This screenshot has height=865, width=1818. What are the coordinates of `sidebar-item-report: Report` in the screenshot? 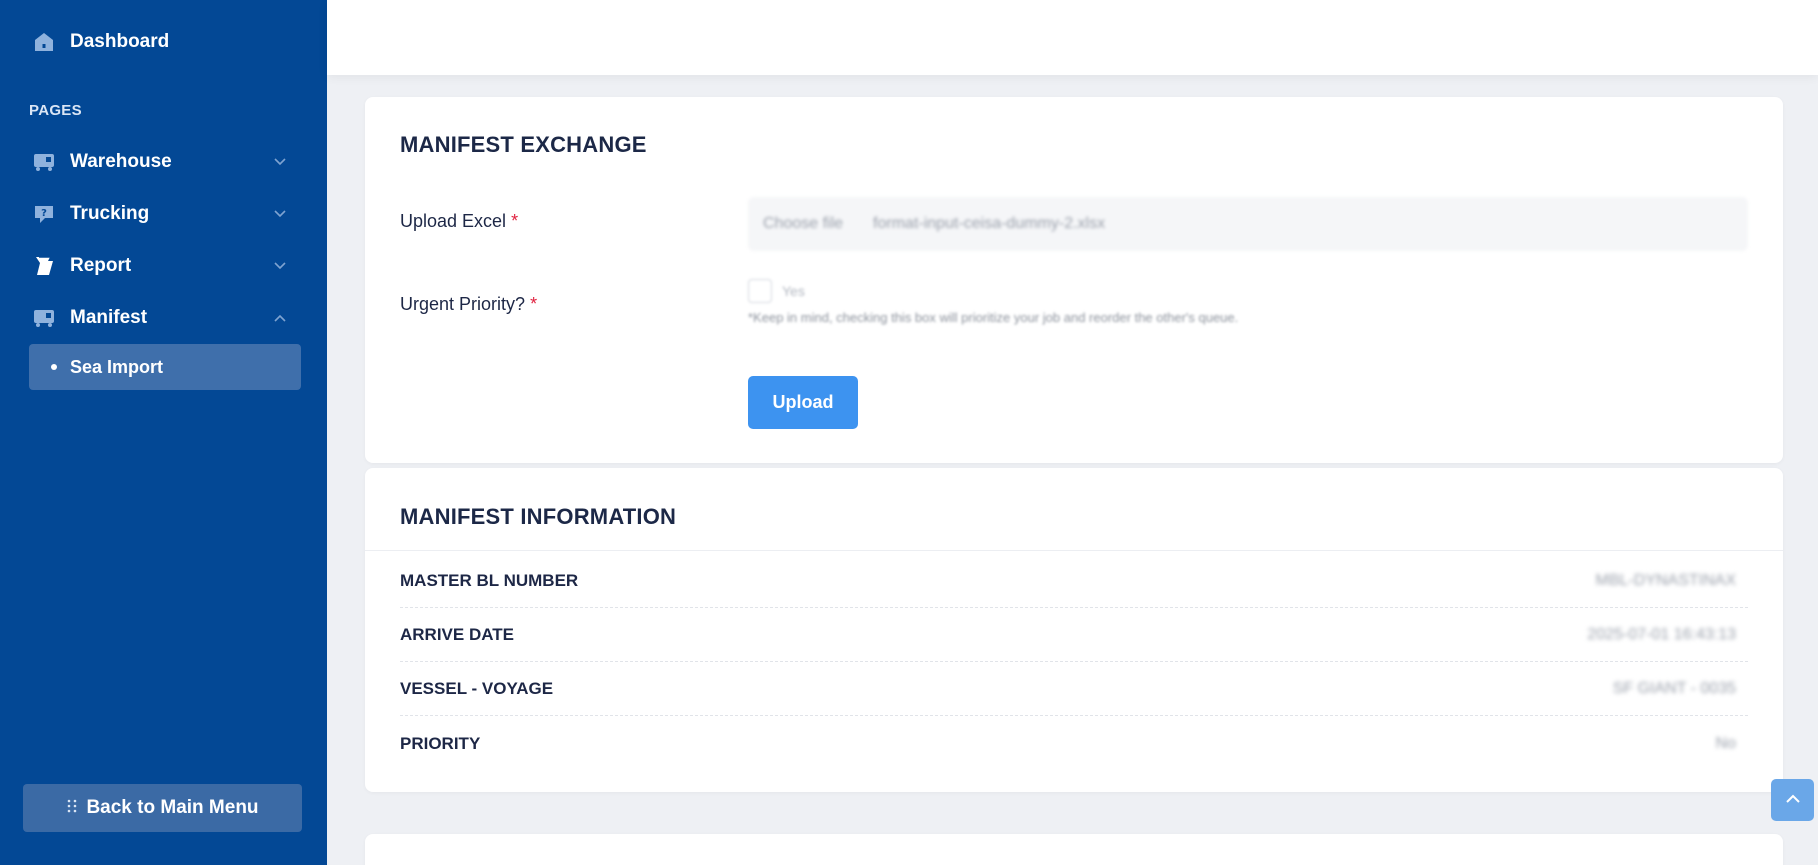 It's located at (160, 266).